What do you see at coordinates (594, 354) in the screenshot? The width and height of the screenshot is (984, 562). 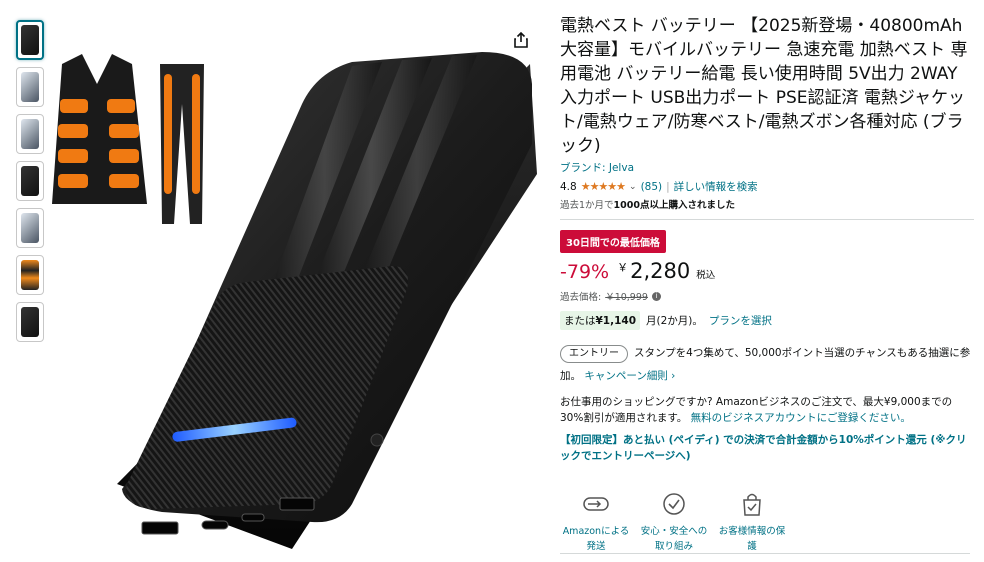 I see `entry-button: エントリー` at bounding box center [594, 354].